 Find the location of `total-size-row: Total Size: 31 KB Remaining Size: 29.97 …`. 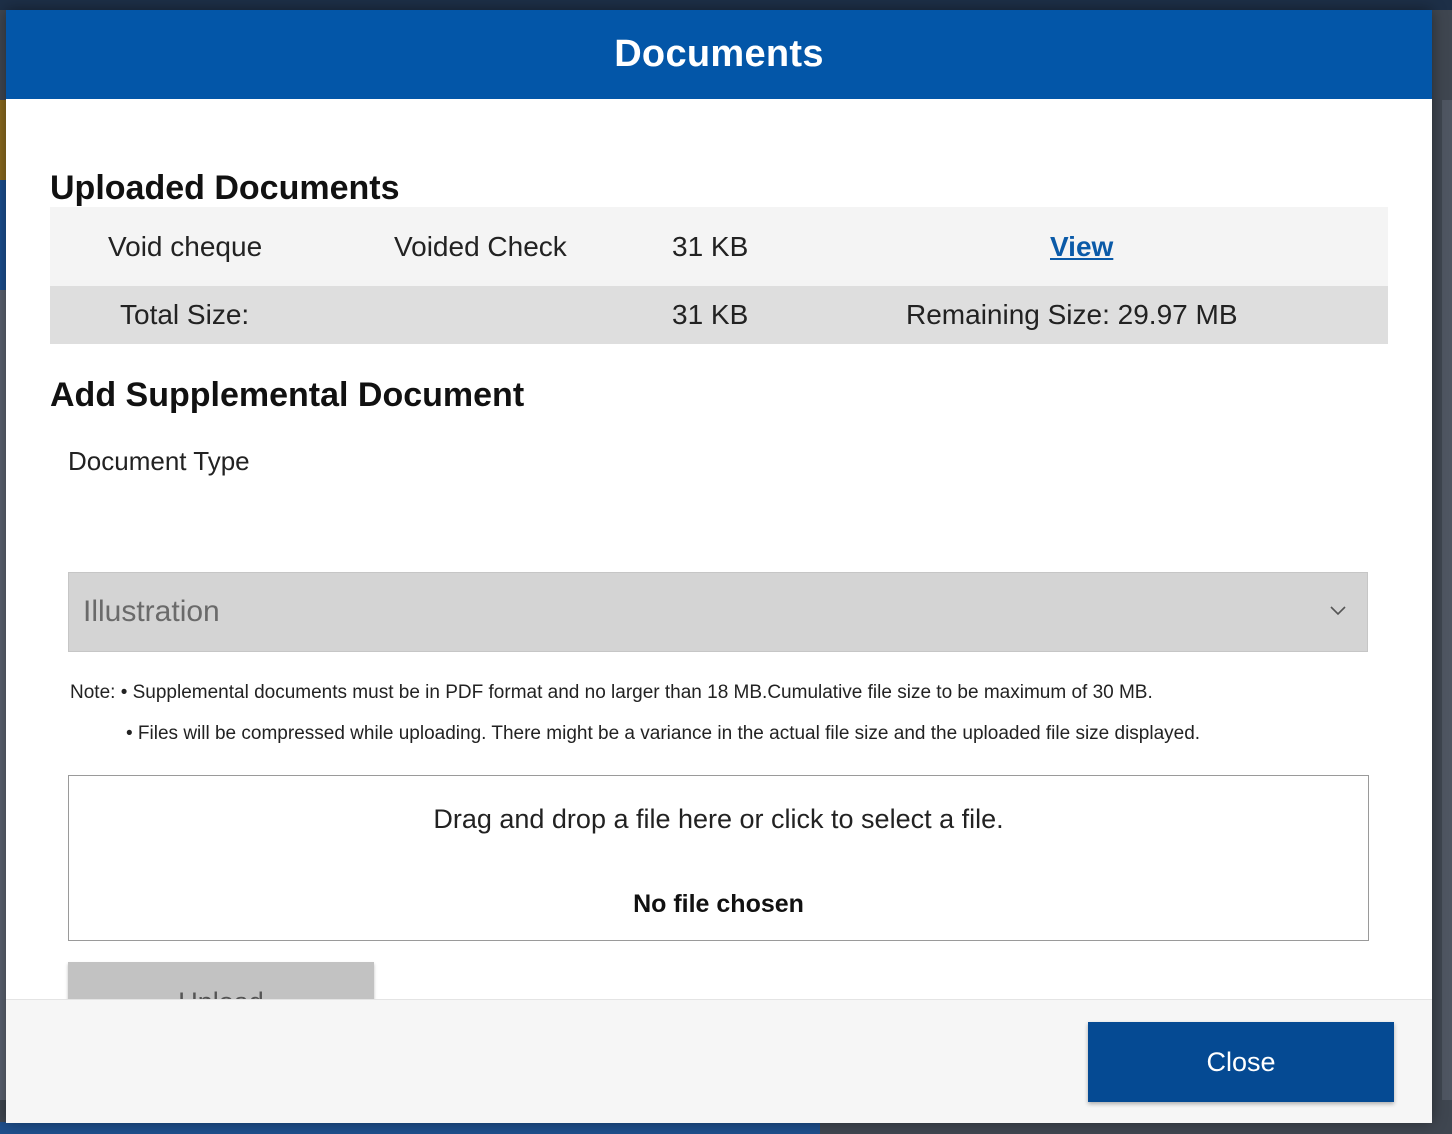

total-size-row: Total Size: 31 KB Remaining Size: 29.97 … is located at coordinates (719, 315).